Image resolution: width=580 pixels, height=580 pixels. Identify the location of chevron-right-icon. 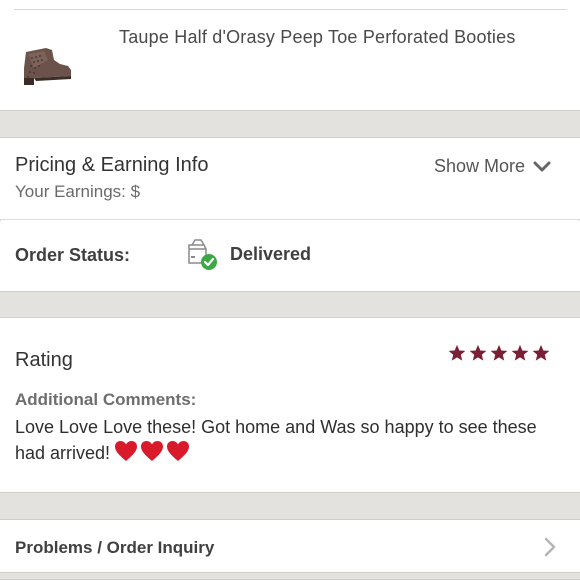
(550, 547).